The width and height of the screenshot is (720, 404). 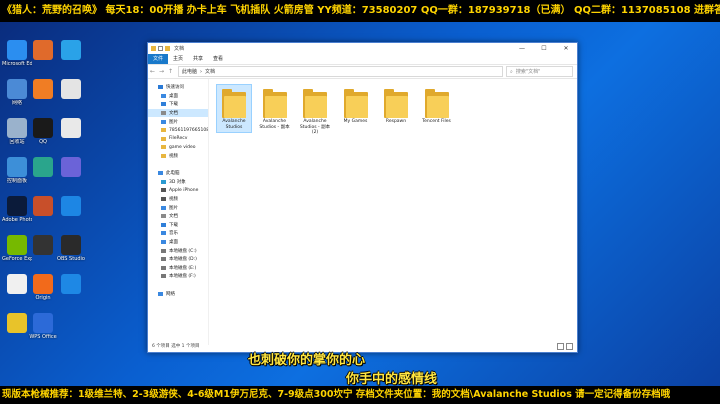 What do you see at coordinates (178, 233) in the screenshot?
I see `nav-item: 音乐` at bounding box center [178, 233].